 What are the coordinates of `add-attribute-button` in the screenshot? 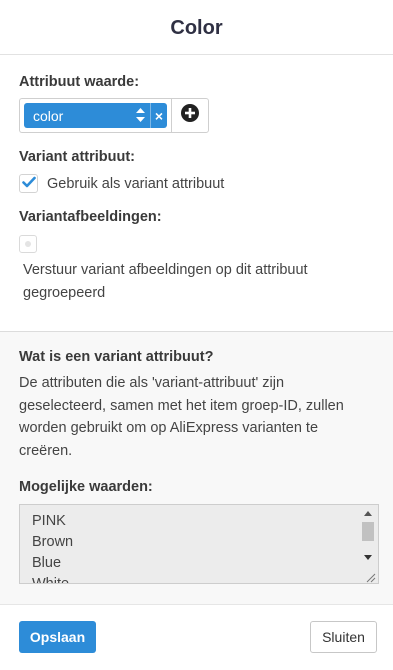 It's located at (190, 115).